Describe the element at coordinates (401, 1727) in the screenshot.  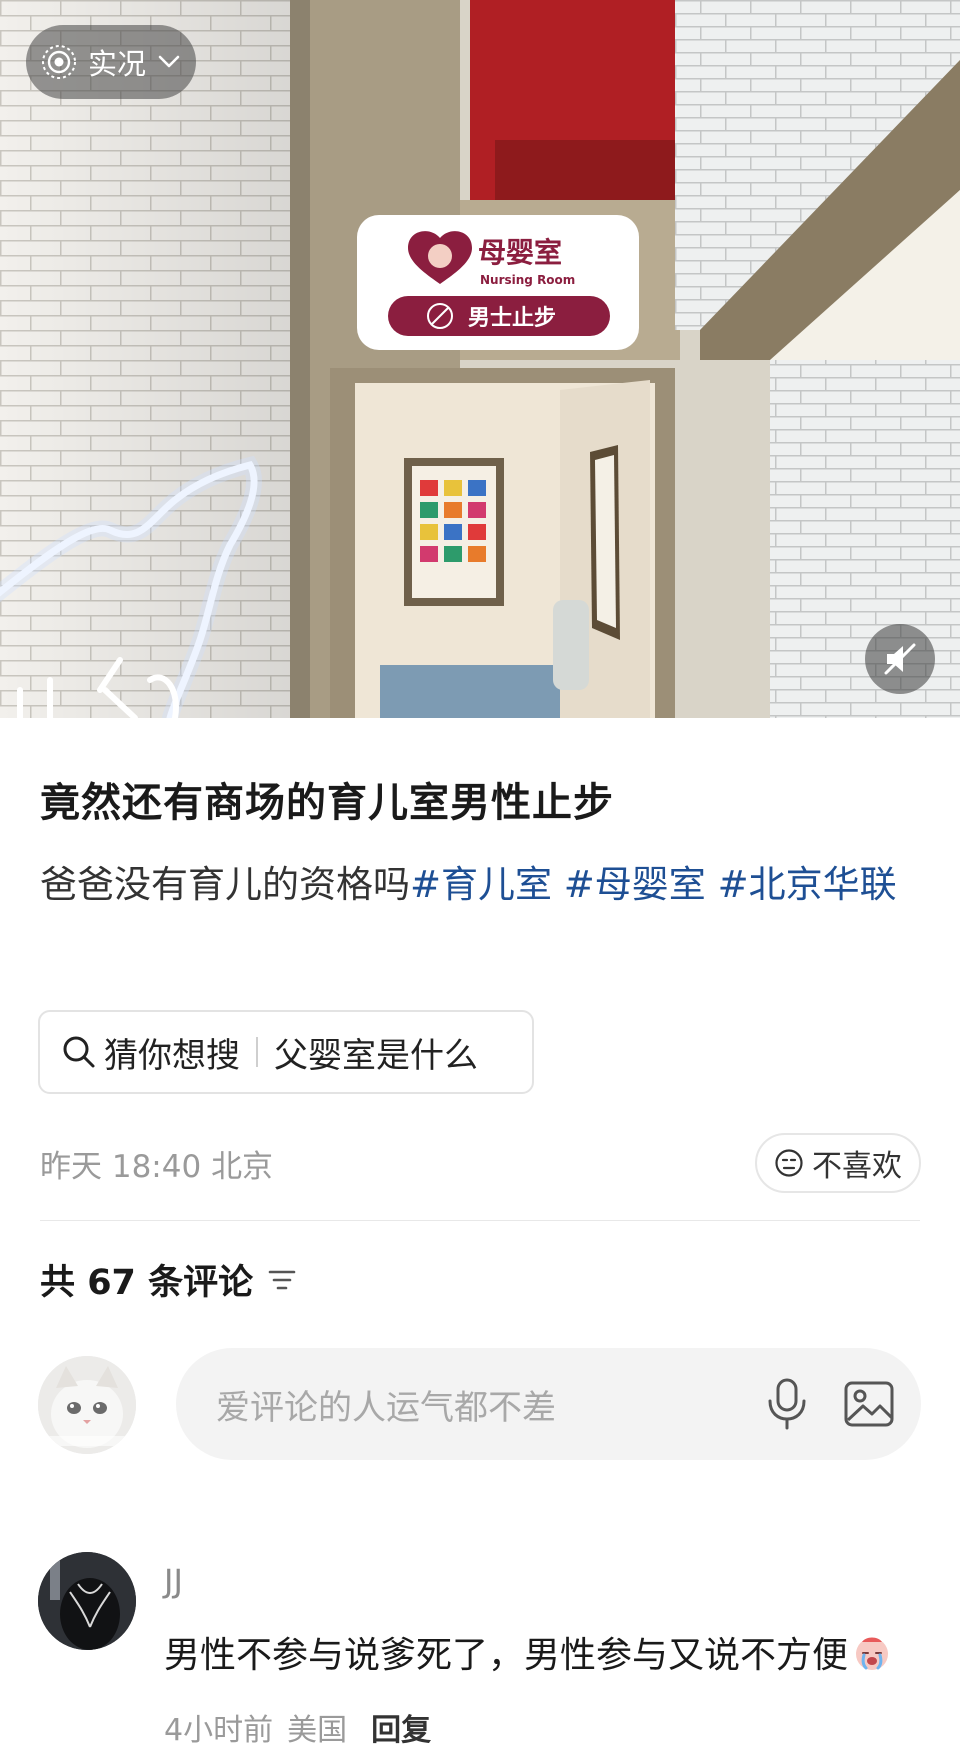
I see `reply-button: 回复` at that location.